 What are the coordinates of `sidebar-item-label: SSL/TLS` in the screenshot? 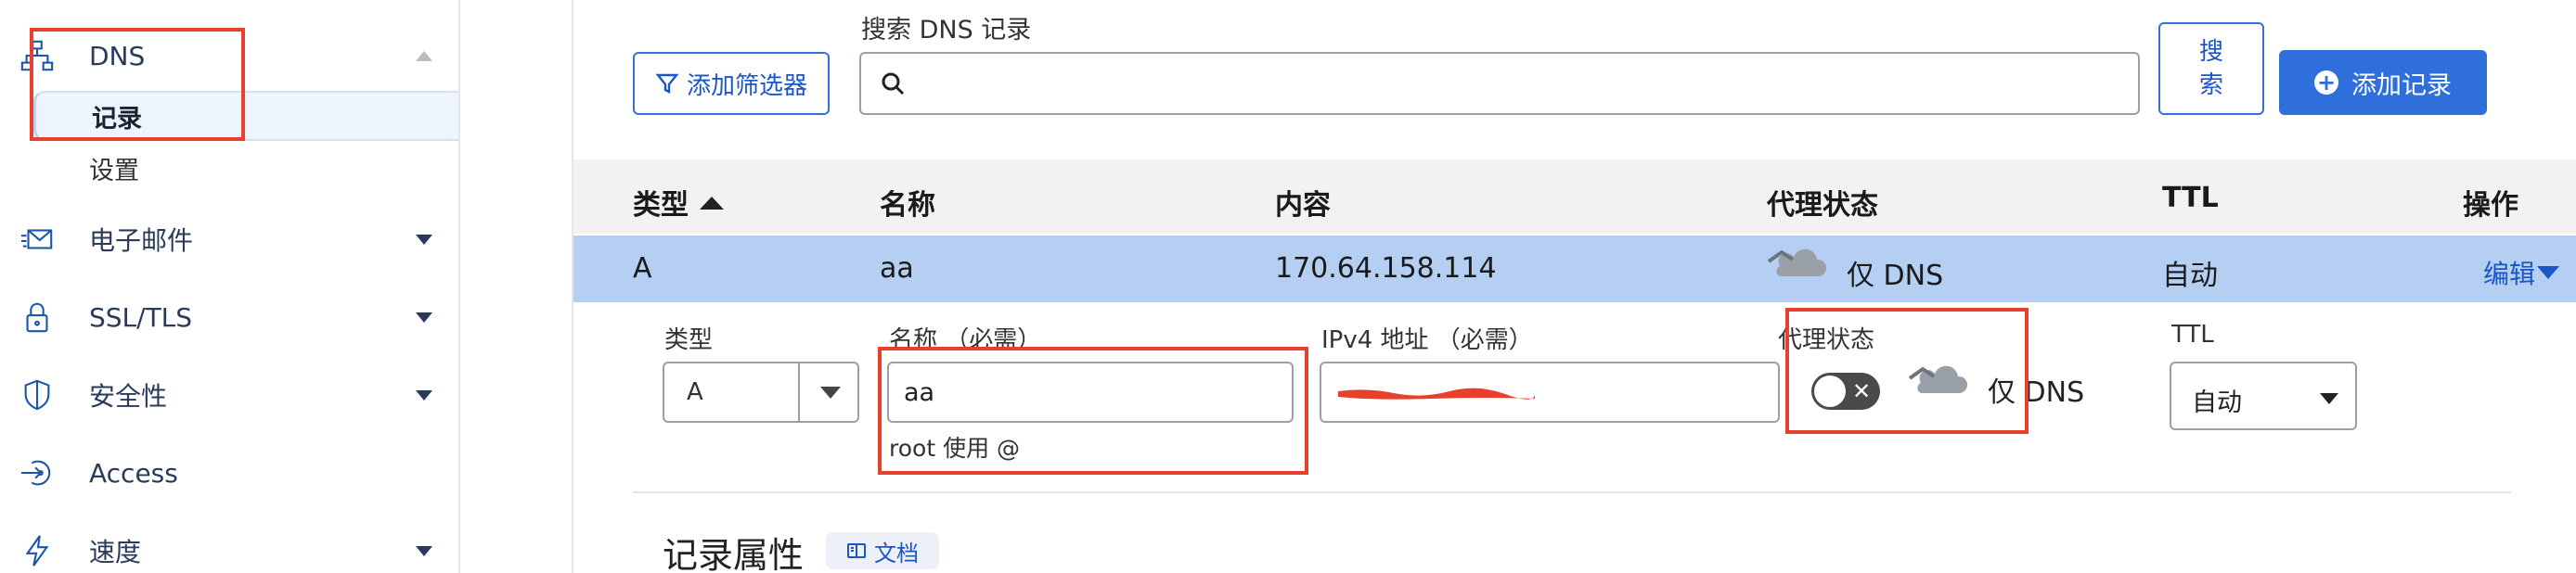 It's located at (141, 317).